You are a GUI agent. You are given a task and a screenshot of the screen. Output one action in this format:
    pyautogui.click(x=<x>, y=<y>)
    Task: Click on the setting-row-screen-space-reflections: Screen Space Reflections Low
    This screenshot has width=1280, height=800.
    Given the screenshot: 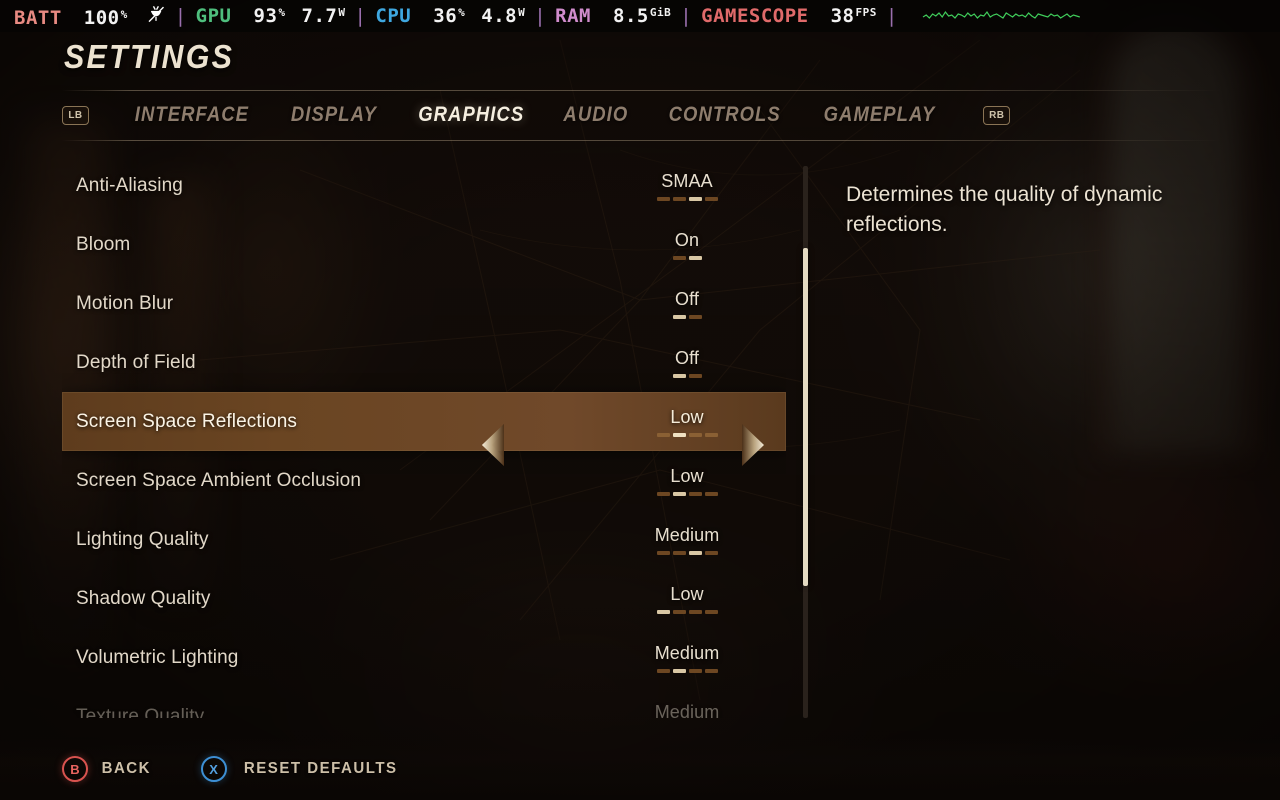 What is the action you would take?
    pyautogui.click(x=424, y=429)
    